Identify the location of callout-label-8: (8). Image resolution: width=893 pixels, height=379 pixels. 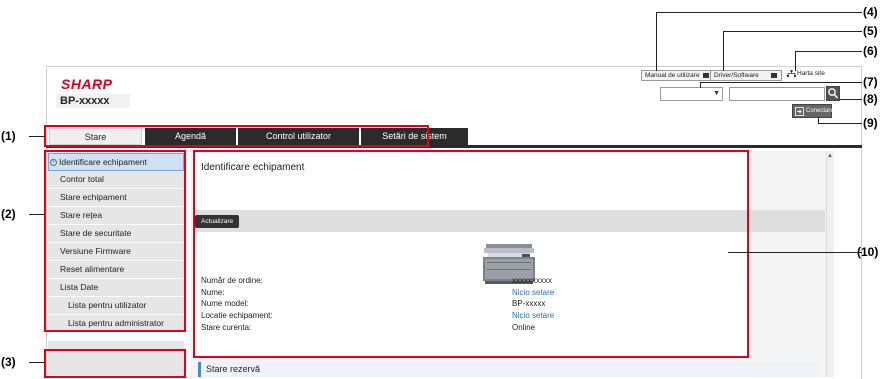
(870, 99).